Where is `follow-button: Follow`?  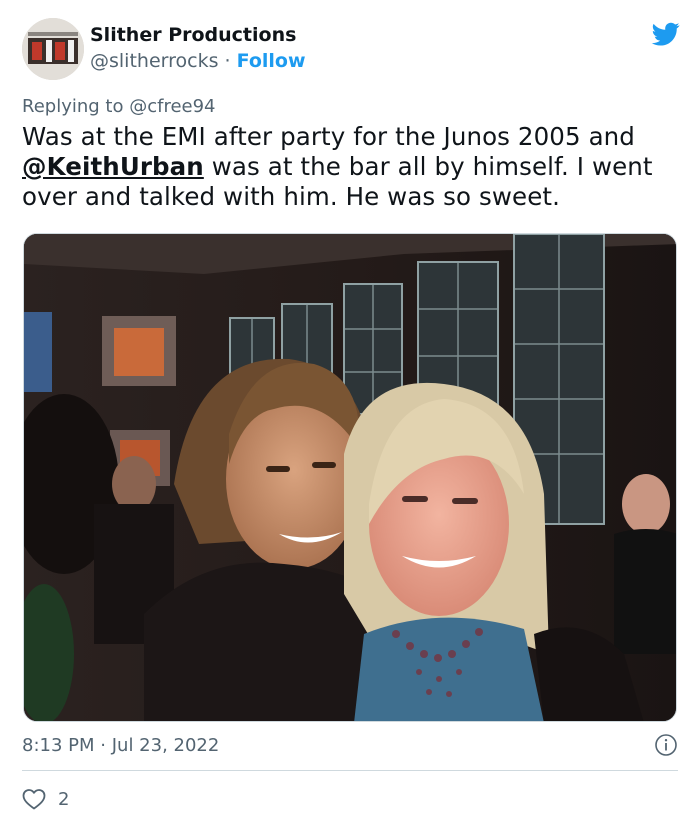 follow-button: Follow is located at coordinates (271, 61).